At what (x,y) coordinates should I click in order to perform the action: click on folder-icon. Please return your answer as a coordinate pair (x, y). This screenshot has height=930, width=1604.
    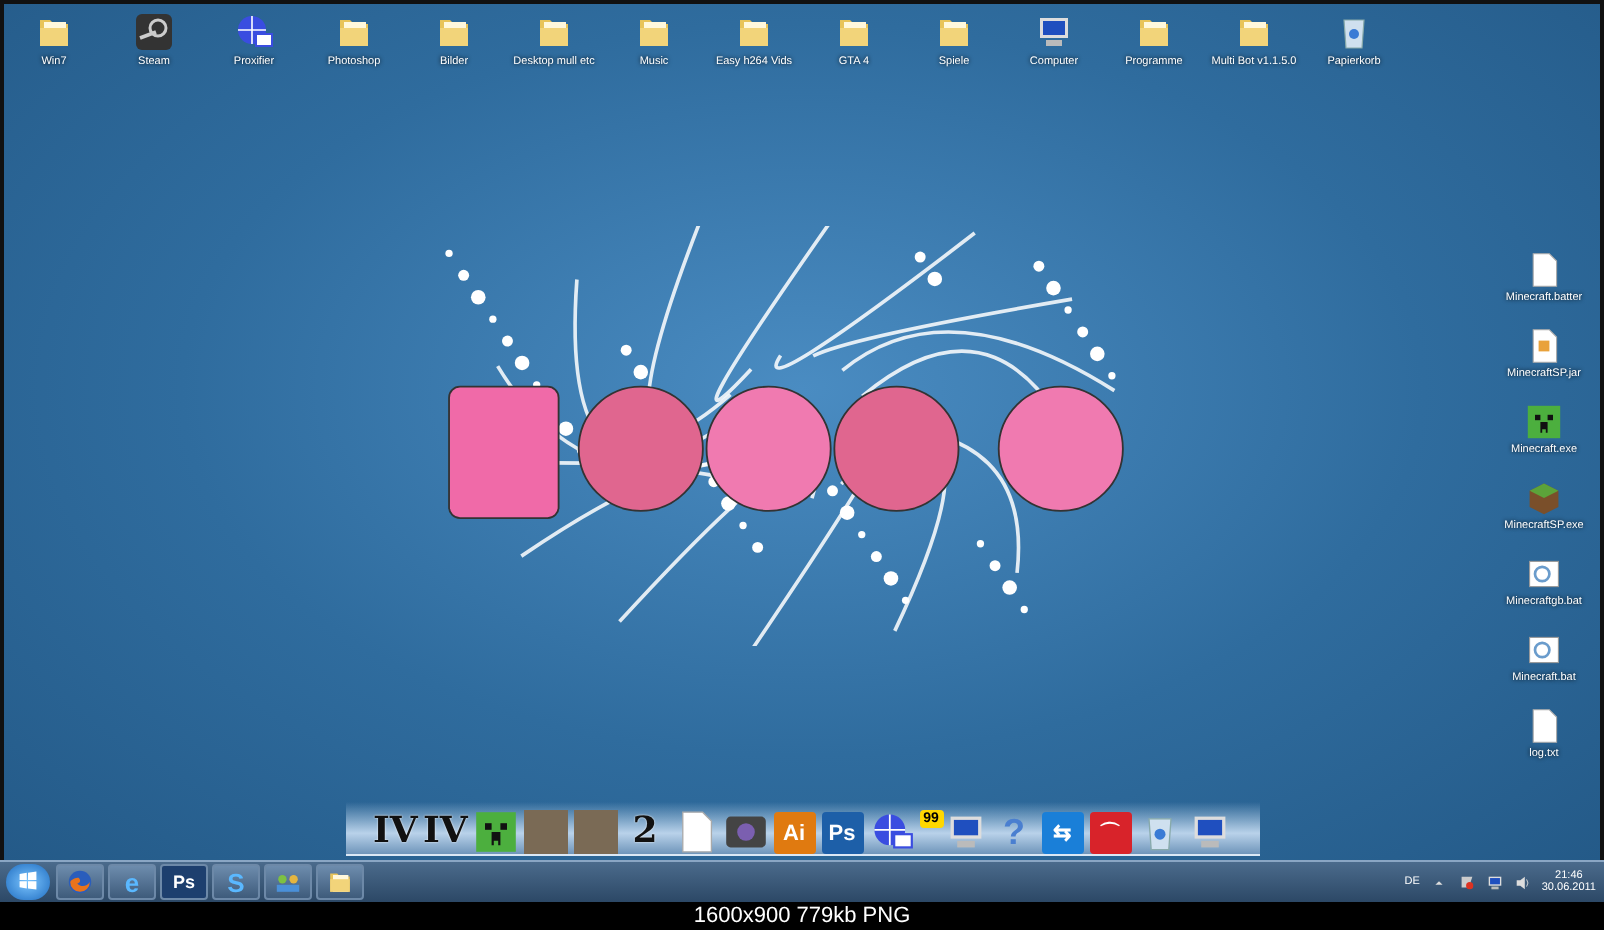
    Looking at the image, I should click on (340, 882).